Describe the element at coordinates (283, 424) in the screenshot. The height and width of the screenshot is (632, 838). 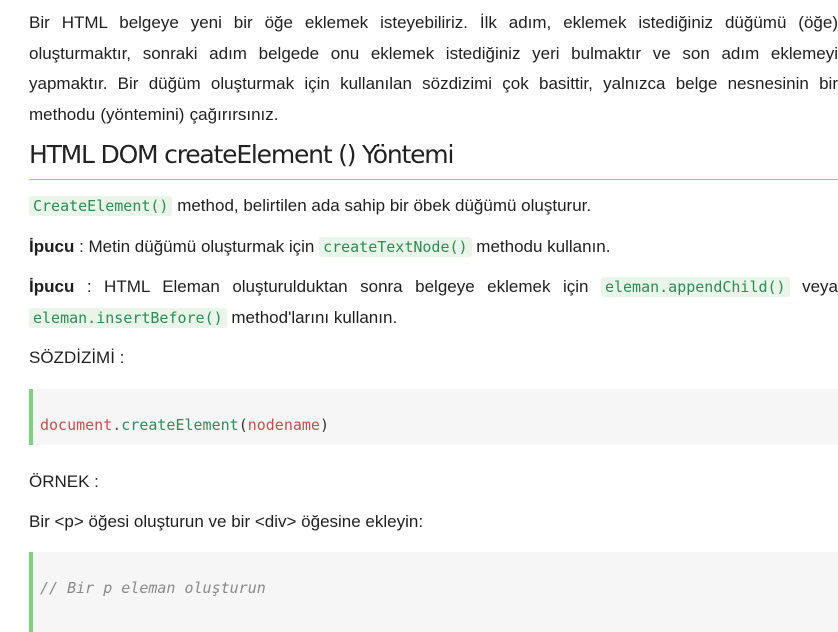
I see `code-argument: nodename` at that location.